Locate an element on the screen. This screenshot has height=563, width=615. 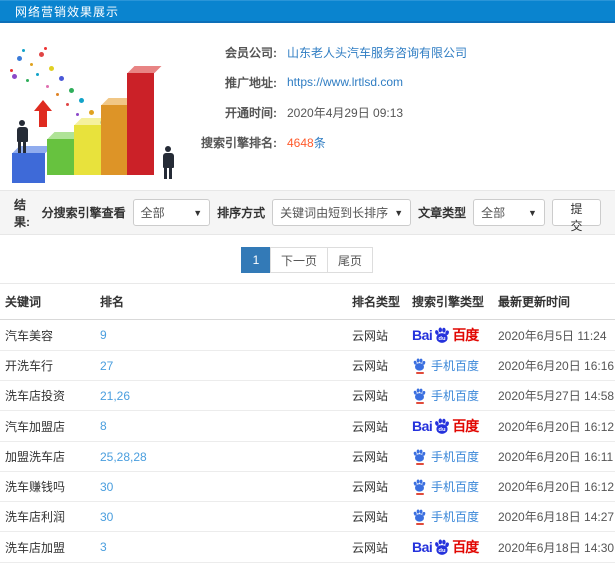
keyword-cell: 加盟洗车店 is located at coordinates (47, 456).